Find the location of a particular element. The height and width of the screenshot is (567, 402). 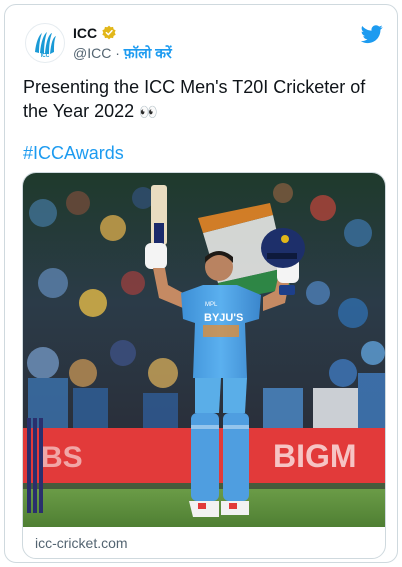

author-name-row: ICC is located at coordinates (95, 33).